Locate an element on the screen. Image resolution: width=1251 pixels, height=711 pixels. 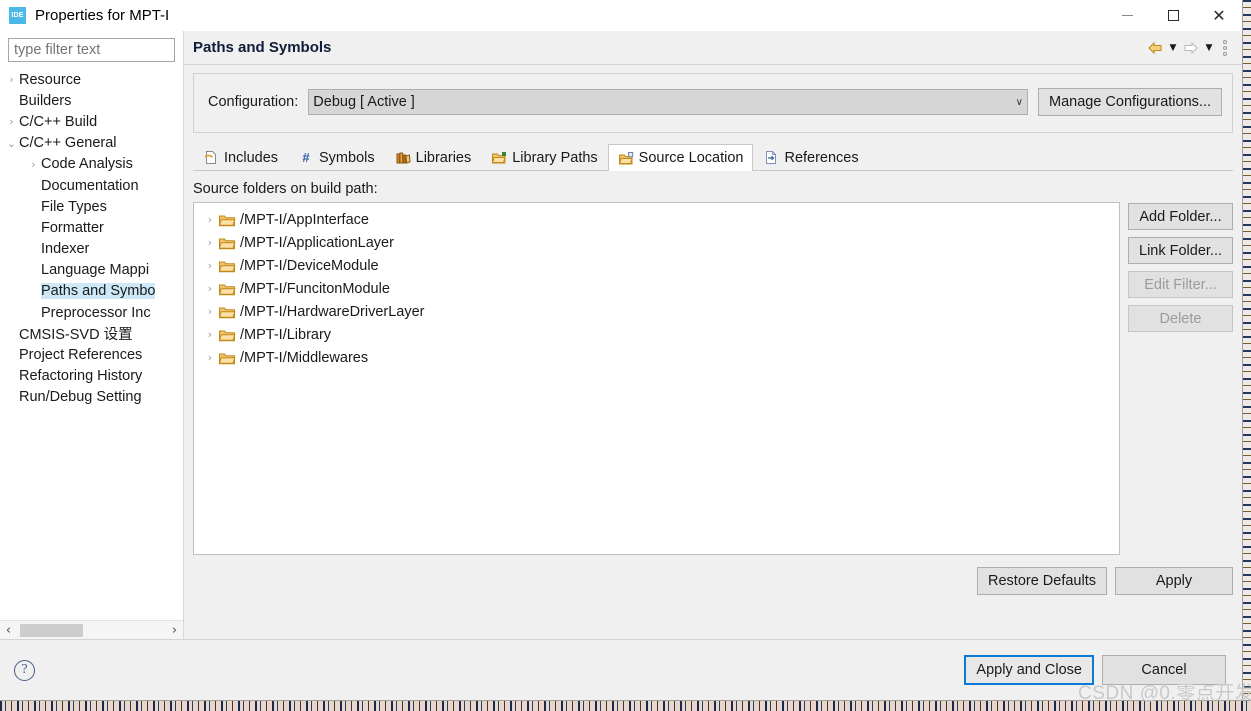
minimize-icon is located at coordinates (1127, 15).